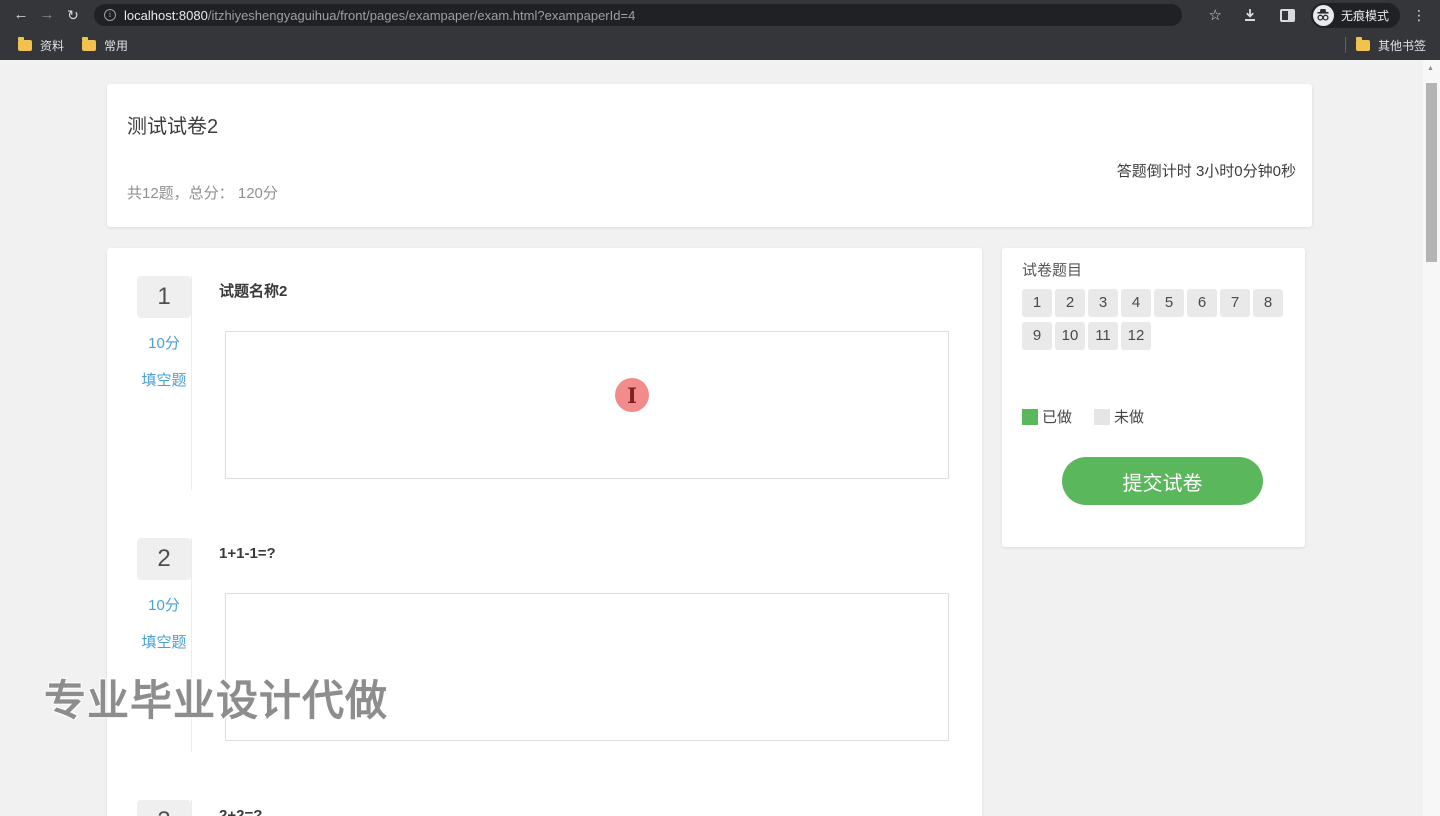 The width and height of the screenshot is (1440, 816). I want to click on reload-icon, so click(73, 15).